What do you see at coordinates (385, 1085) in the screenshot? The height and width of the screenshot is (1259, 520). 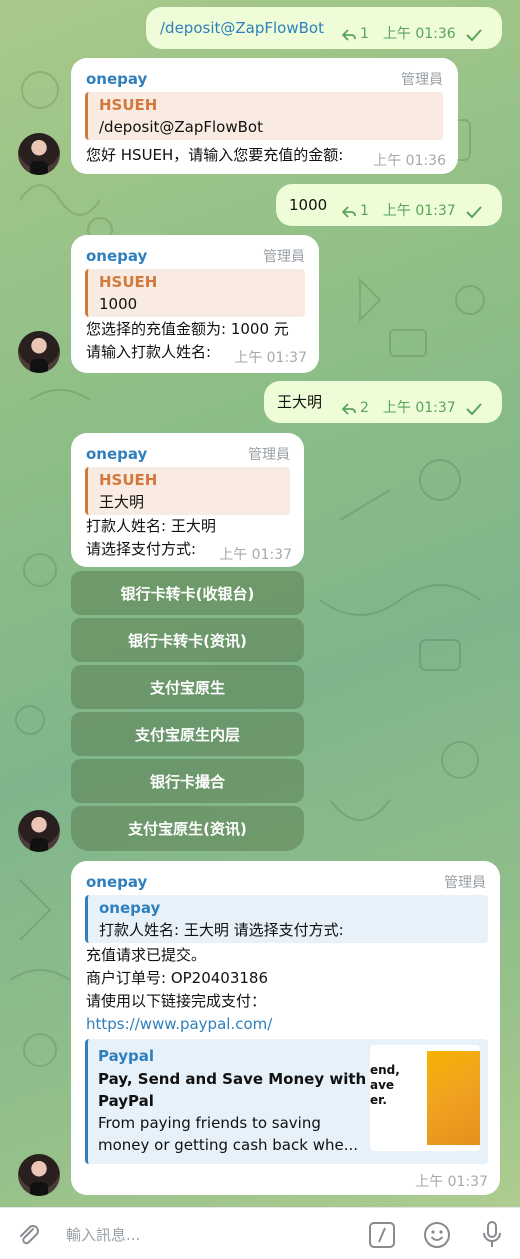 I see `preview-thumbnail-text: end, ave er.` at bounding box center [385, 1085].